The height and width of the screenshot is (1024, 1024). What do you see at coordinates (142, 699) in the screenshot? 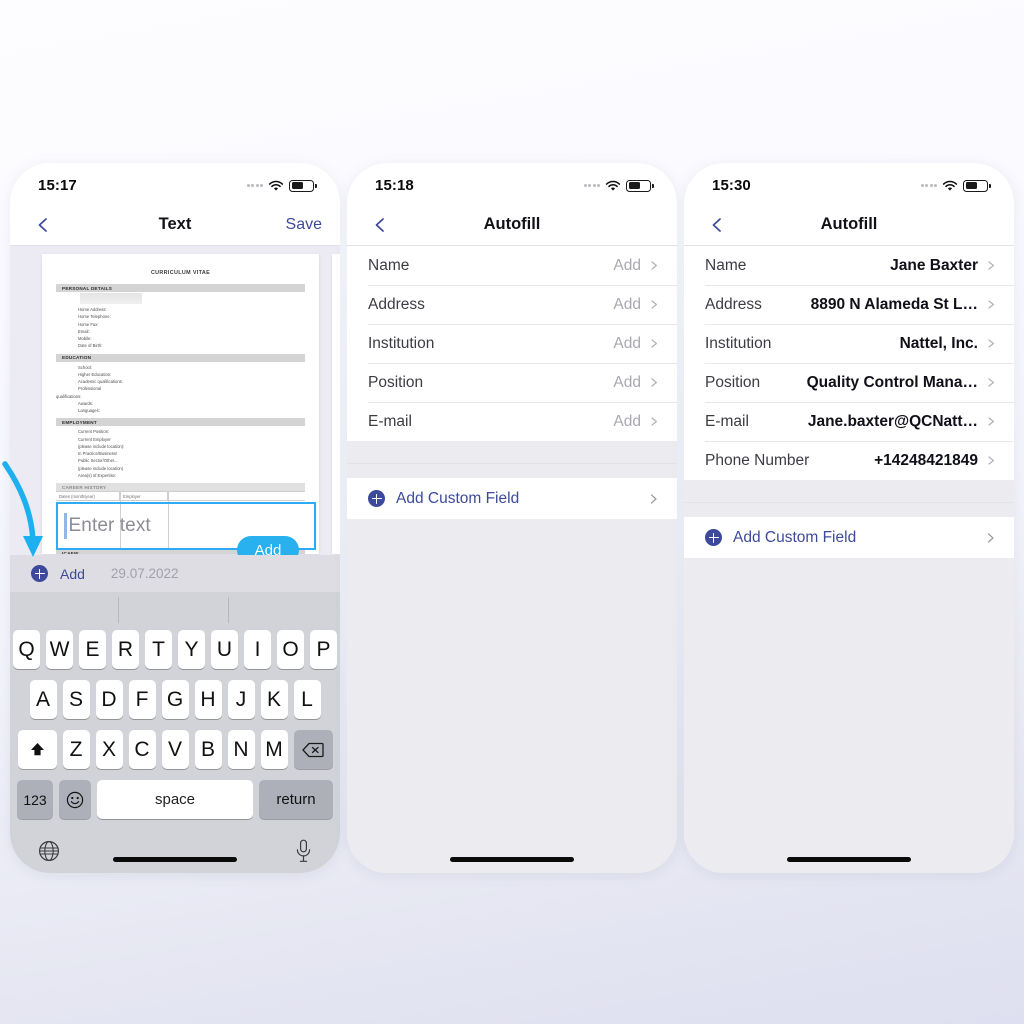
I see `key-f: F` at bounding box center [142, 699].